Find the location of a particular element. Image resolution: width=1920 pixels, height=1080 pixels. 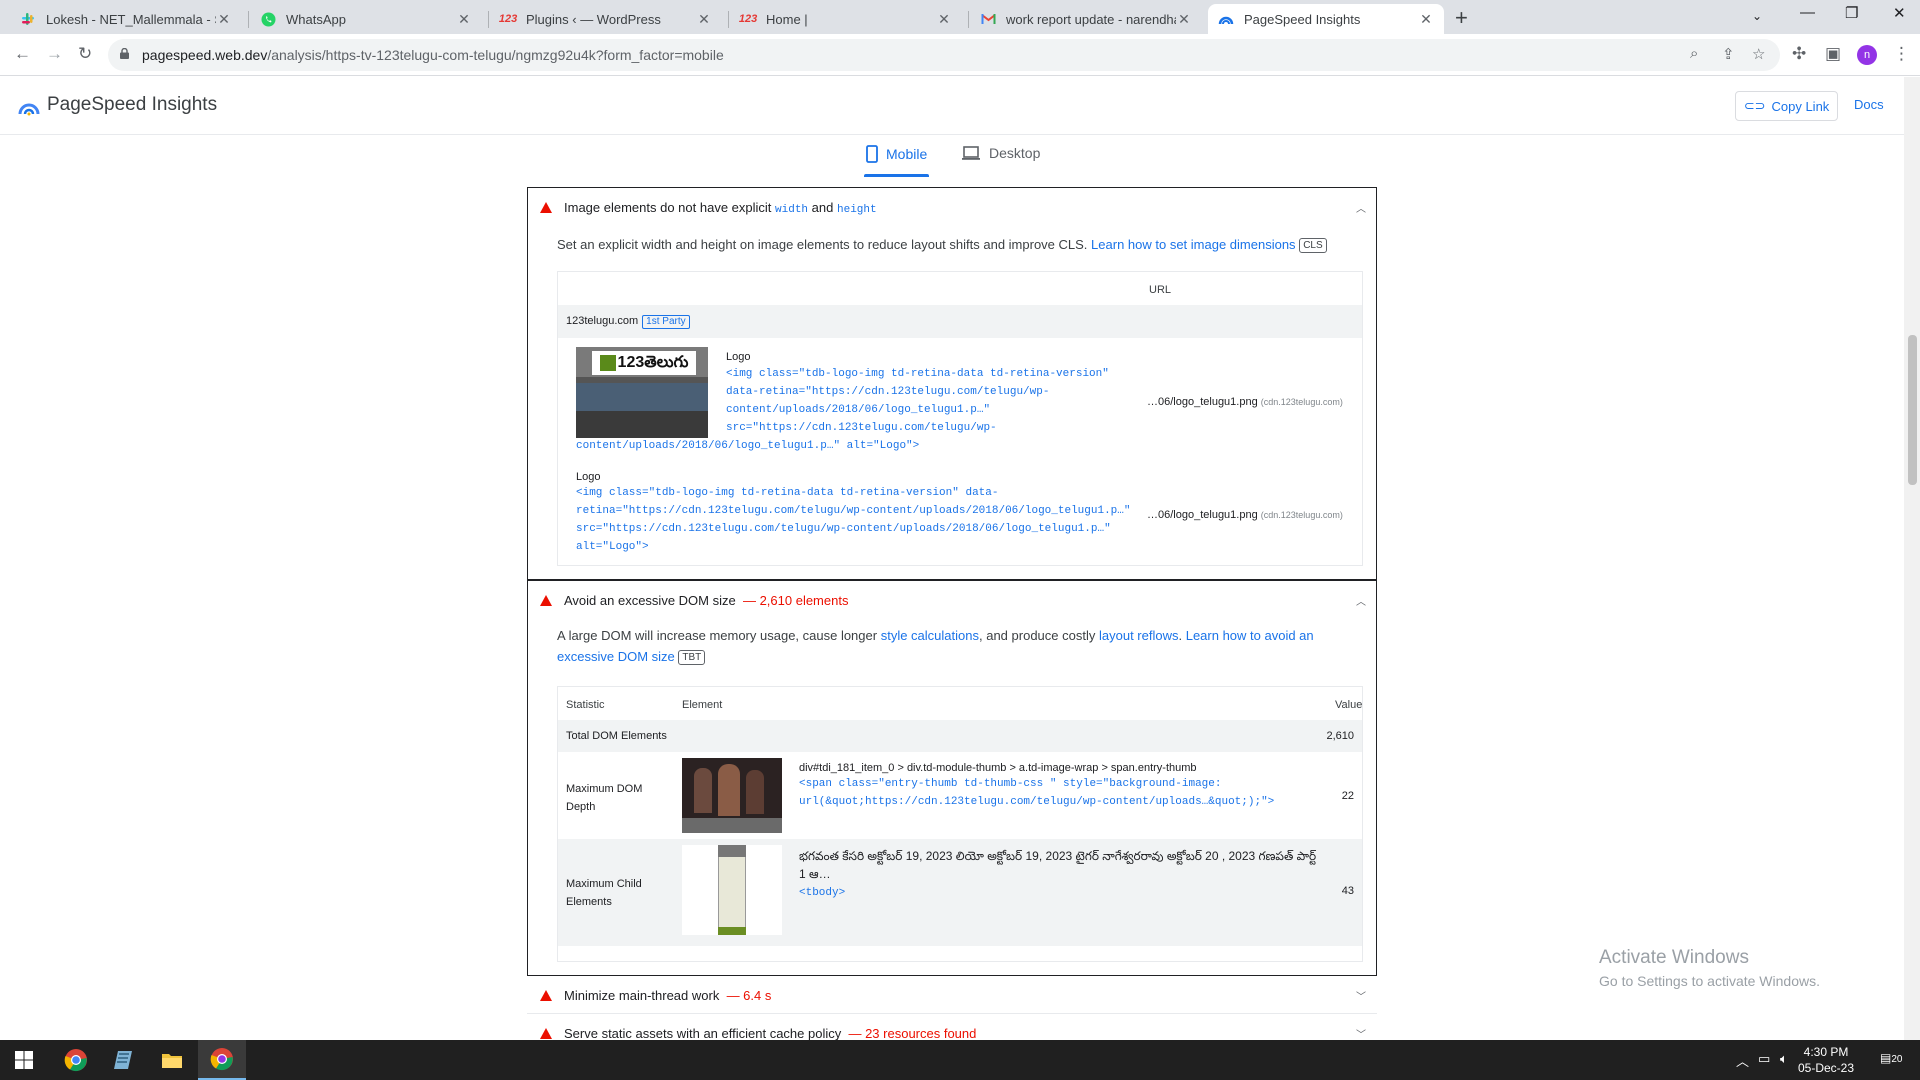

active-tab-indicator is located at coordinates (896, 175).